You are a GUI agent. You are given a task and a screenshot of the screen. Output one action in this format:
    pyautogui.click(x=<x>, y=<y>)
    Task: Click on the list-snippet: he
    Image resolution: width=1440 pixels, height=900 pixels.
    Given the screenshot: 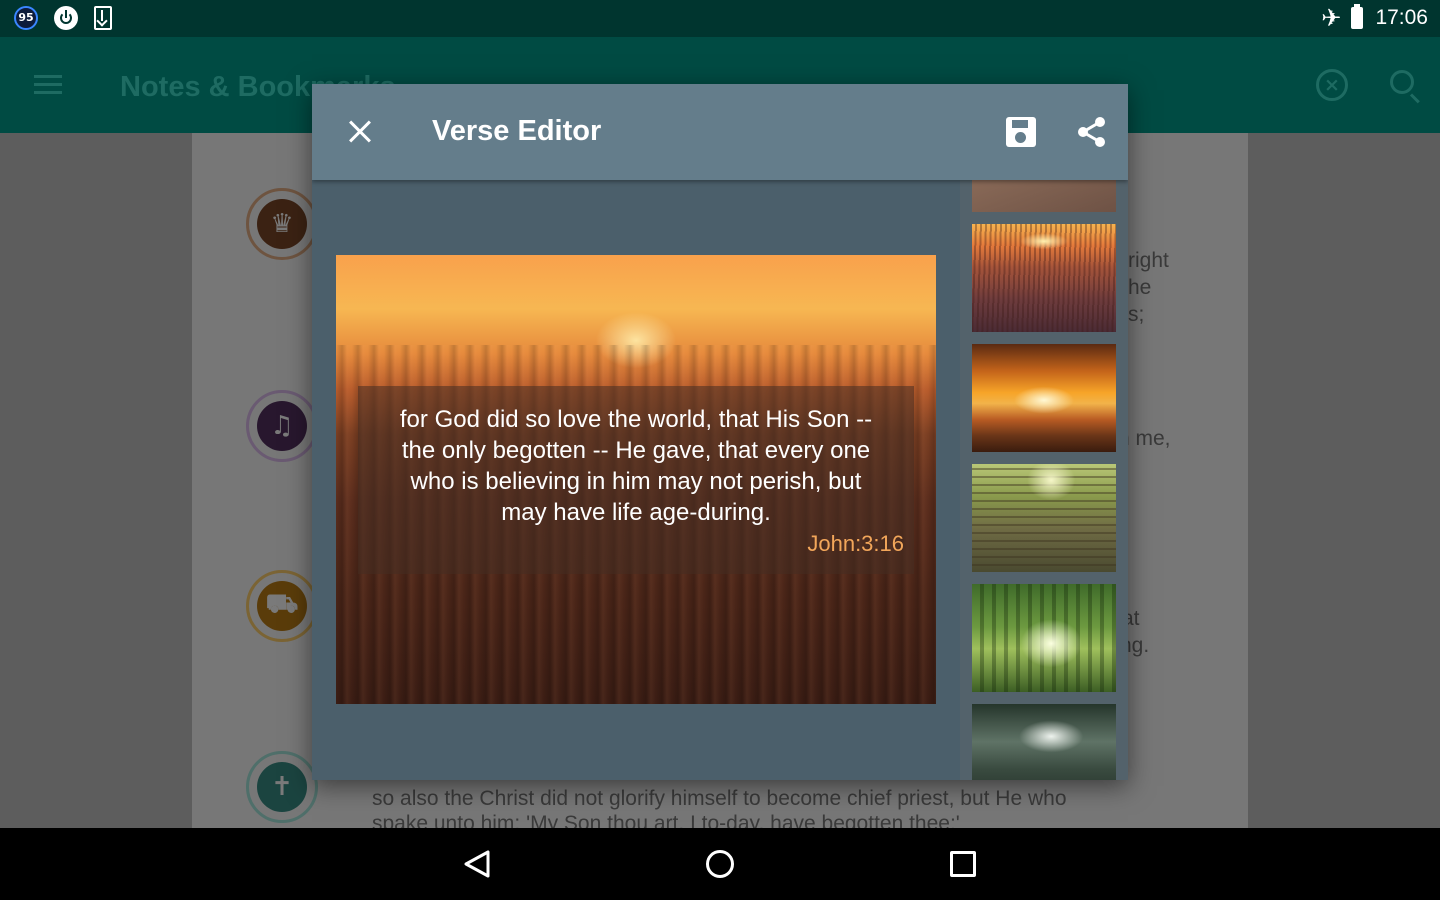 What is the action you would take?
    pyautogui.click(x=1140, y=287)
    